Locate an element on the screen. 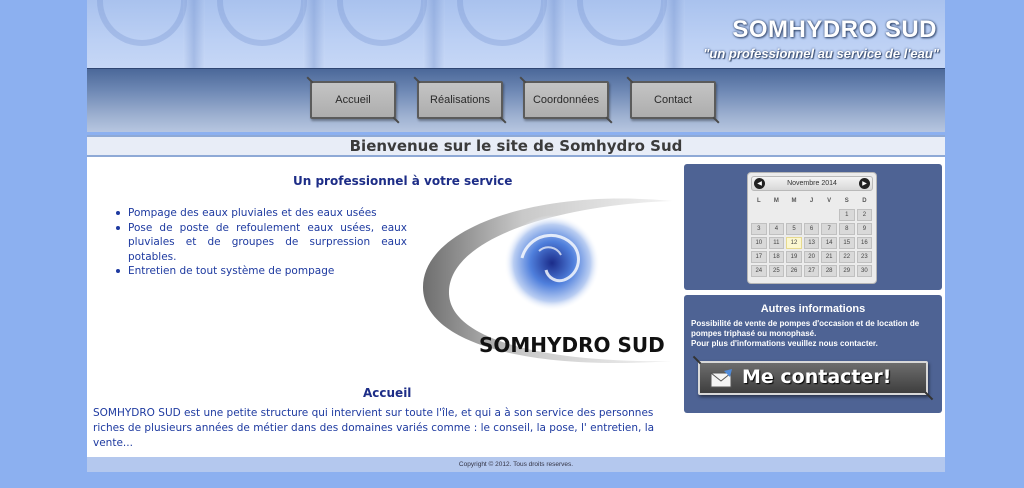  calendar-weekday: L is located at coordinates (758, 201).